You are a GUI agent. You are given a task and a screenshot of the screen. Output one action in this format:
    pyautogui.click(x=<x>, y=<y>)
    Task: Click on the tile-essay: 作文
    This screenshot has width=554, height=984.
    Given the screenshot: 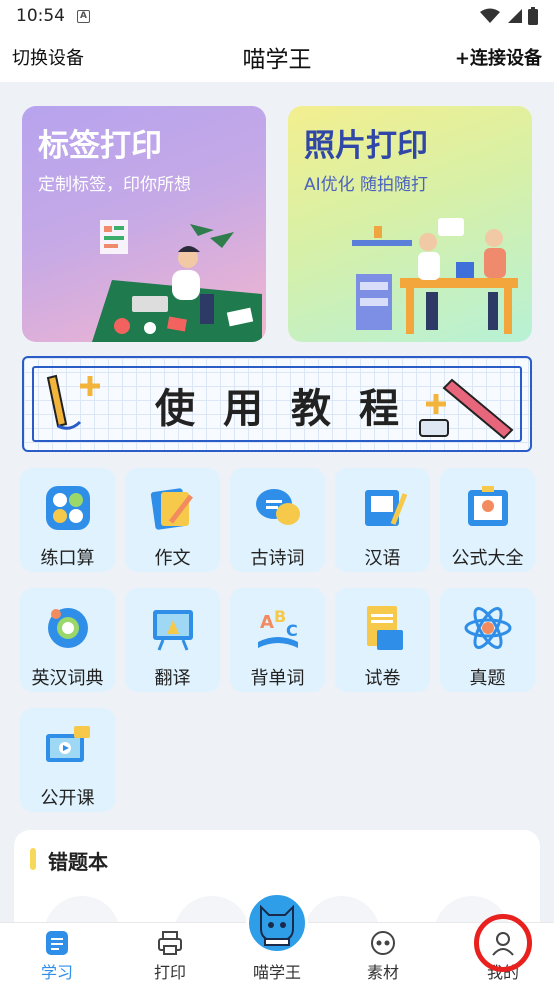 What is the action you would take?
    pyautogui.click(x=172, y=520)
    